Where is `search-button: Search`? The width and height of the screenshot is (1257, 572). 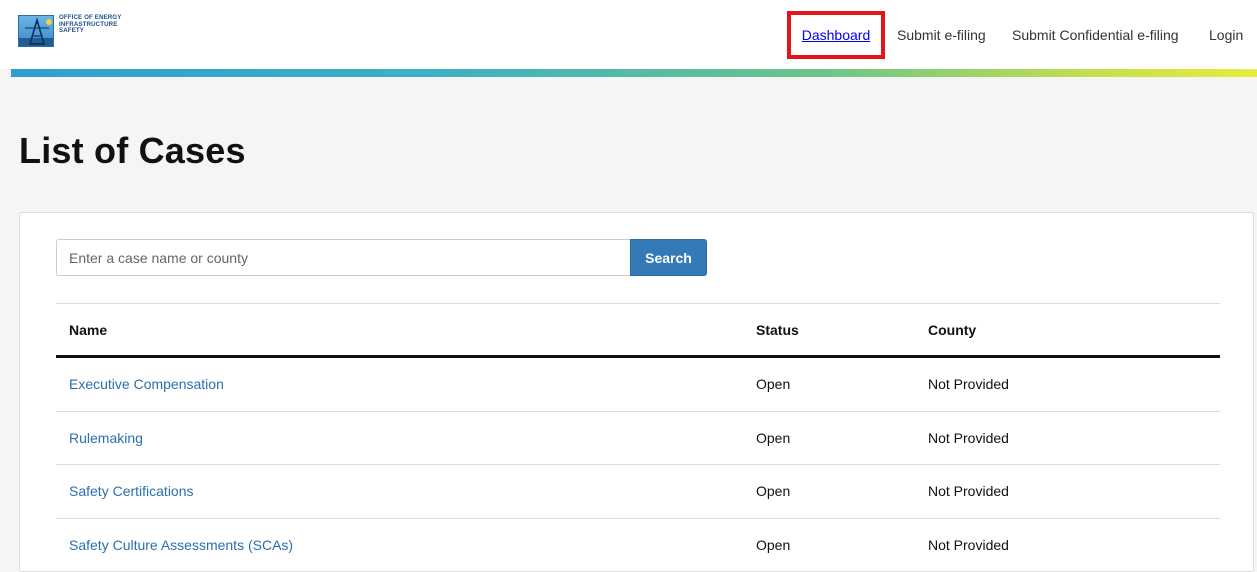 search-button: Search is located at coordinates (668, 257).